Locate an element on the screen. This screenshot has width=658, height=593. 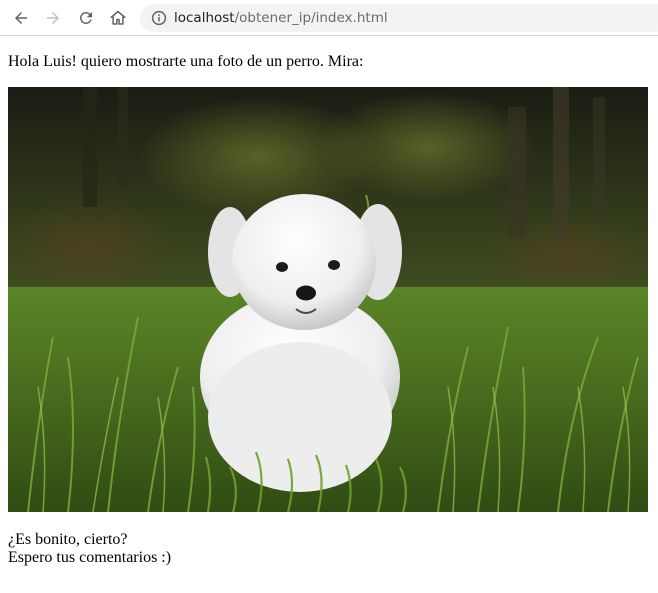
forward-button is located at coordinates (53, 18).